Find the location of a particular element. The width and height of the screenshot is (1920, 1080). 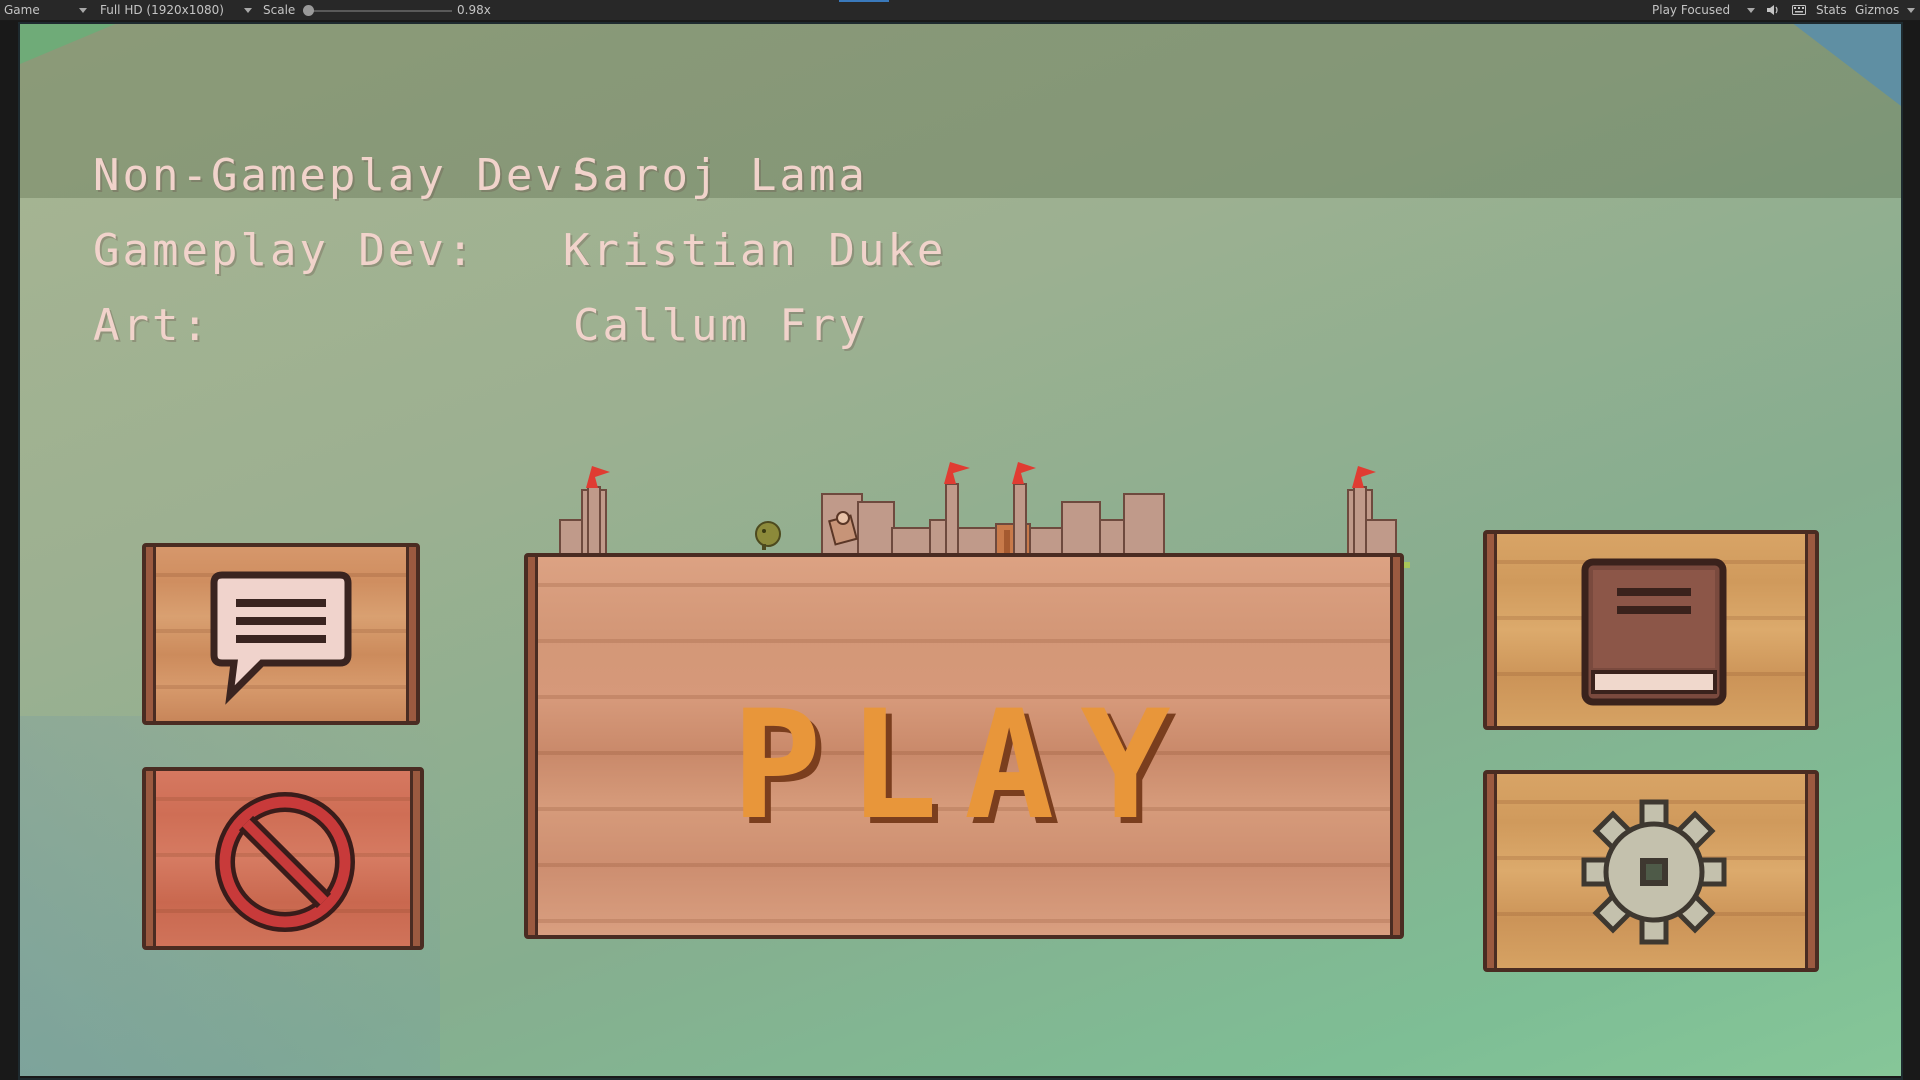

stats-label: Stats is located at coordinates (1831, 10).